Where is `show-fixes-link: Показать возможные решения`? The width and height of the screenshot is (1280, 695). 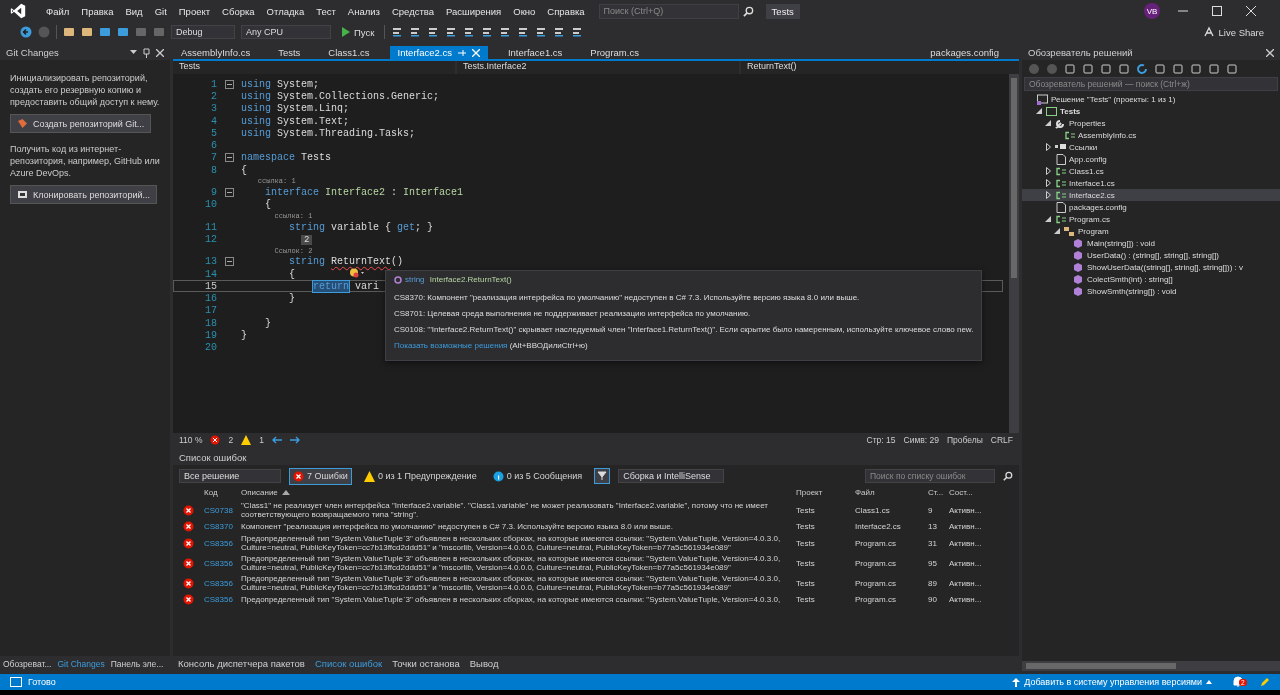
show-fixes-link: Показать возможные решения is located at coordinates (451, 345).